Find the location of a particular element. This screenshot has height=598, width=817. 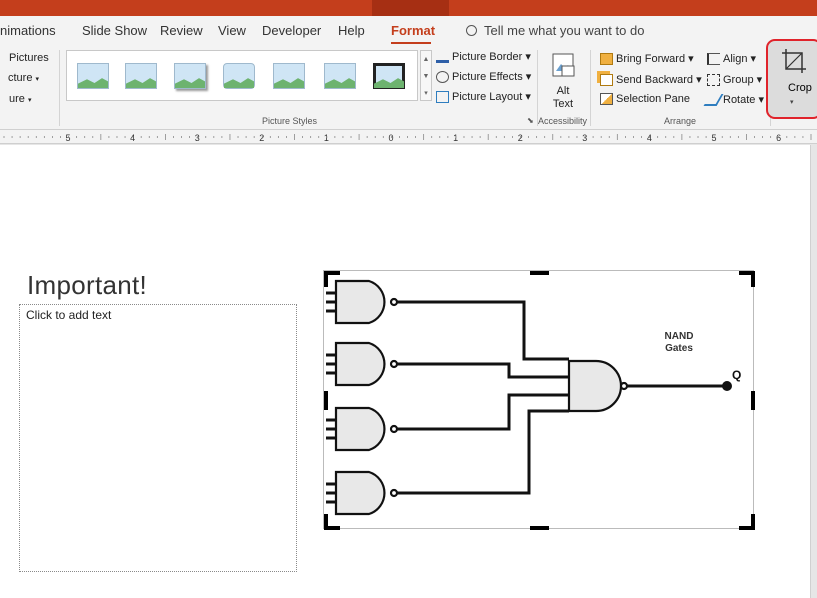

layout-icon is located at coordinates (442, 97).